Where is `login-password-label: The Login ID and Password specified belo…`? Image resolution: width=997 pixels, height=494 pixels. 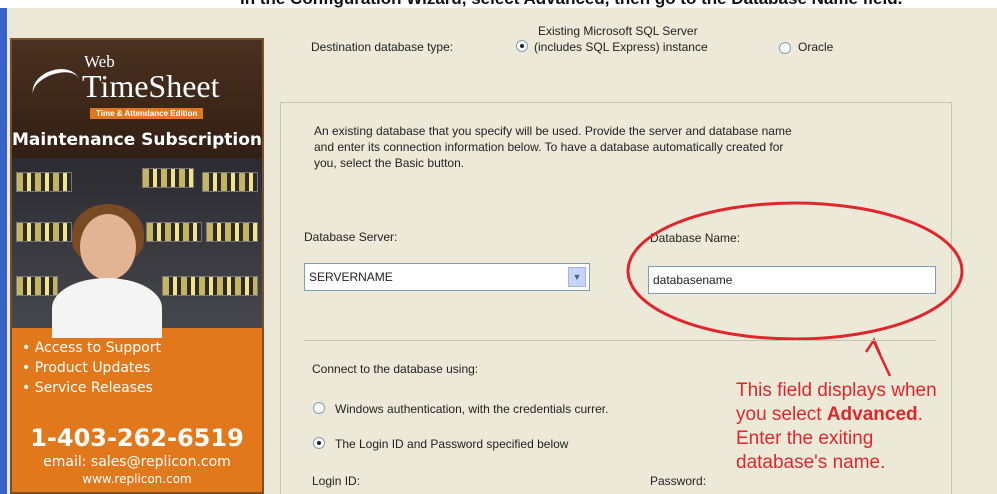 login-password-label: The Login ID and Password specified belo… is located at coordinates (452, 444).